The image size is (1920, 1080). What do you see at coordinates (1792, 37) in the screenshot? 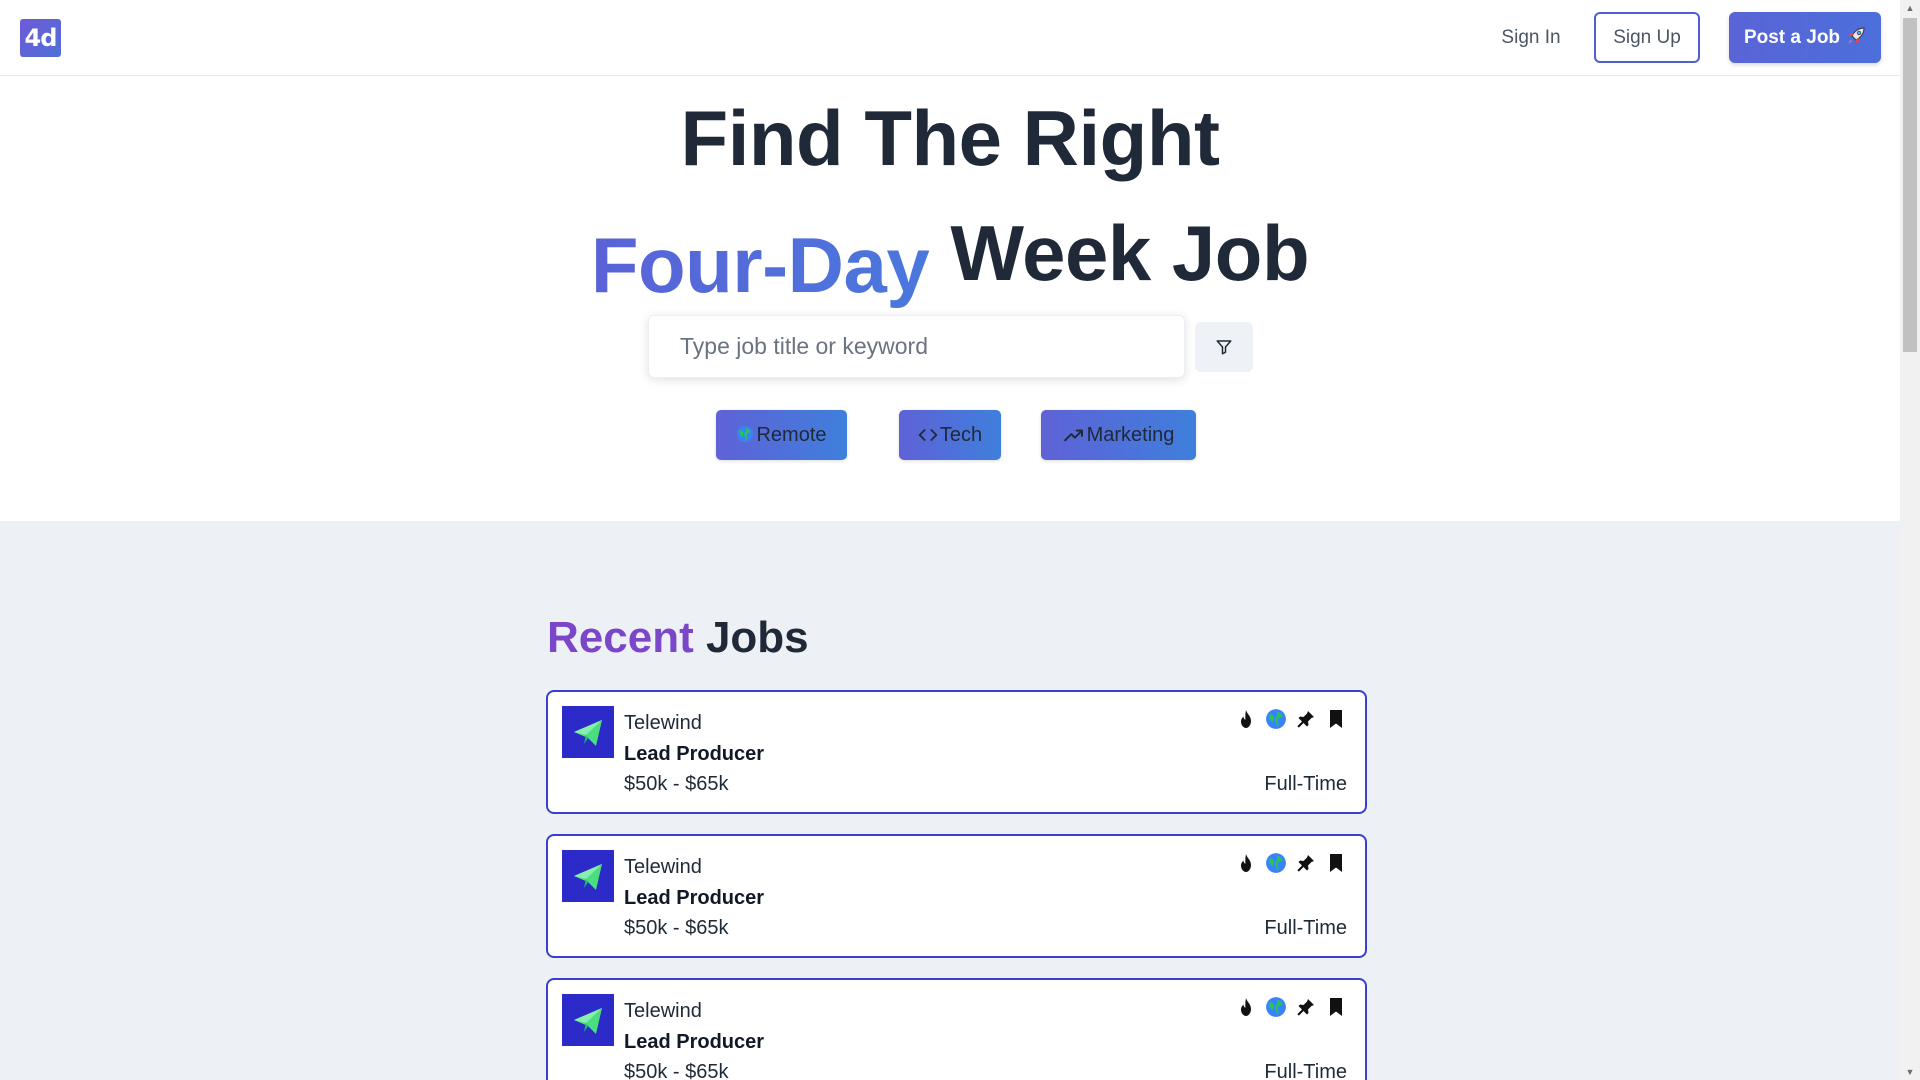
I see `post-job-label: Post a Job` at bounding box center [1792, 37].